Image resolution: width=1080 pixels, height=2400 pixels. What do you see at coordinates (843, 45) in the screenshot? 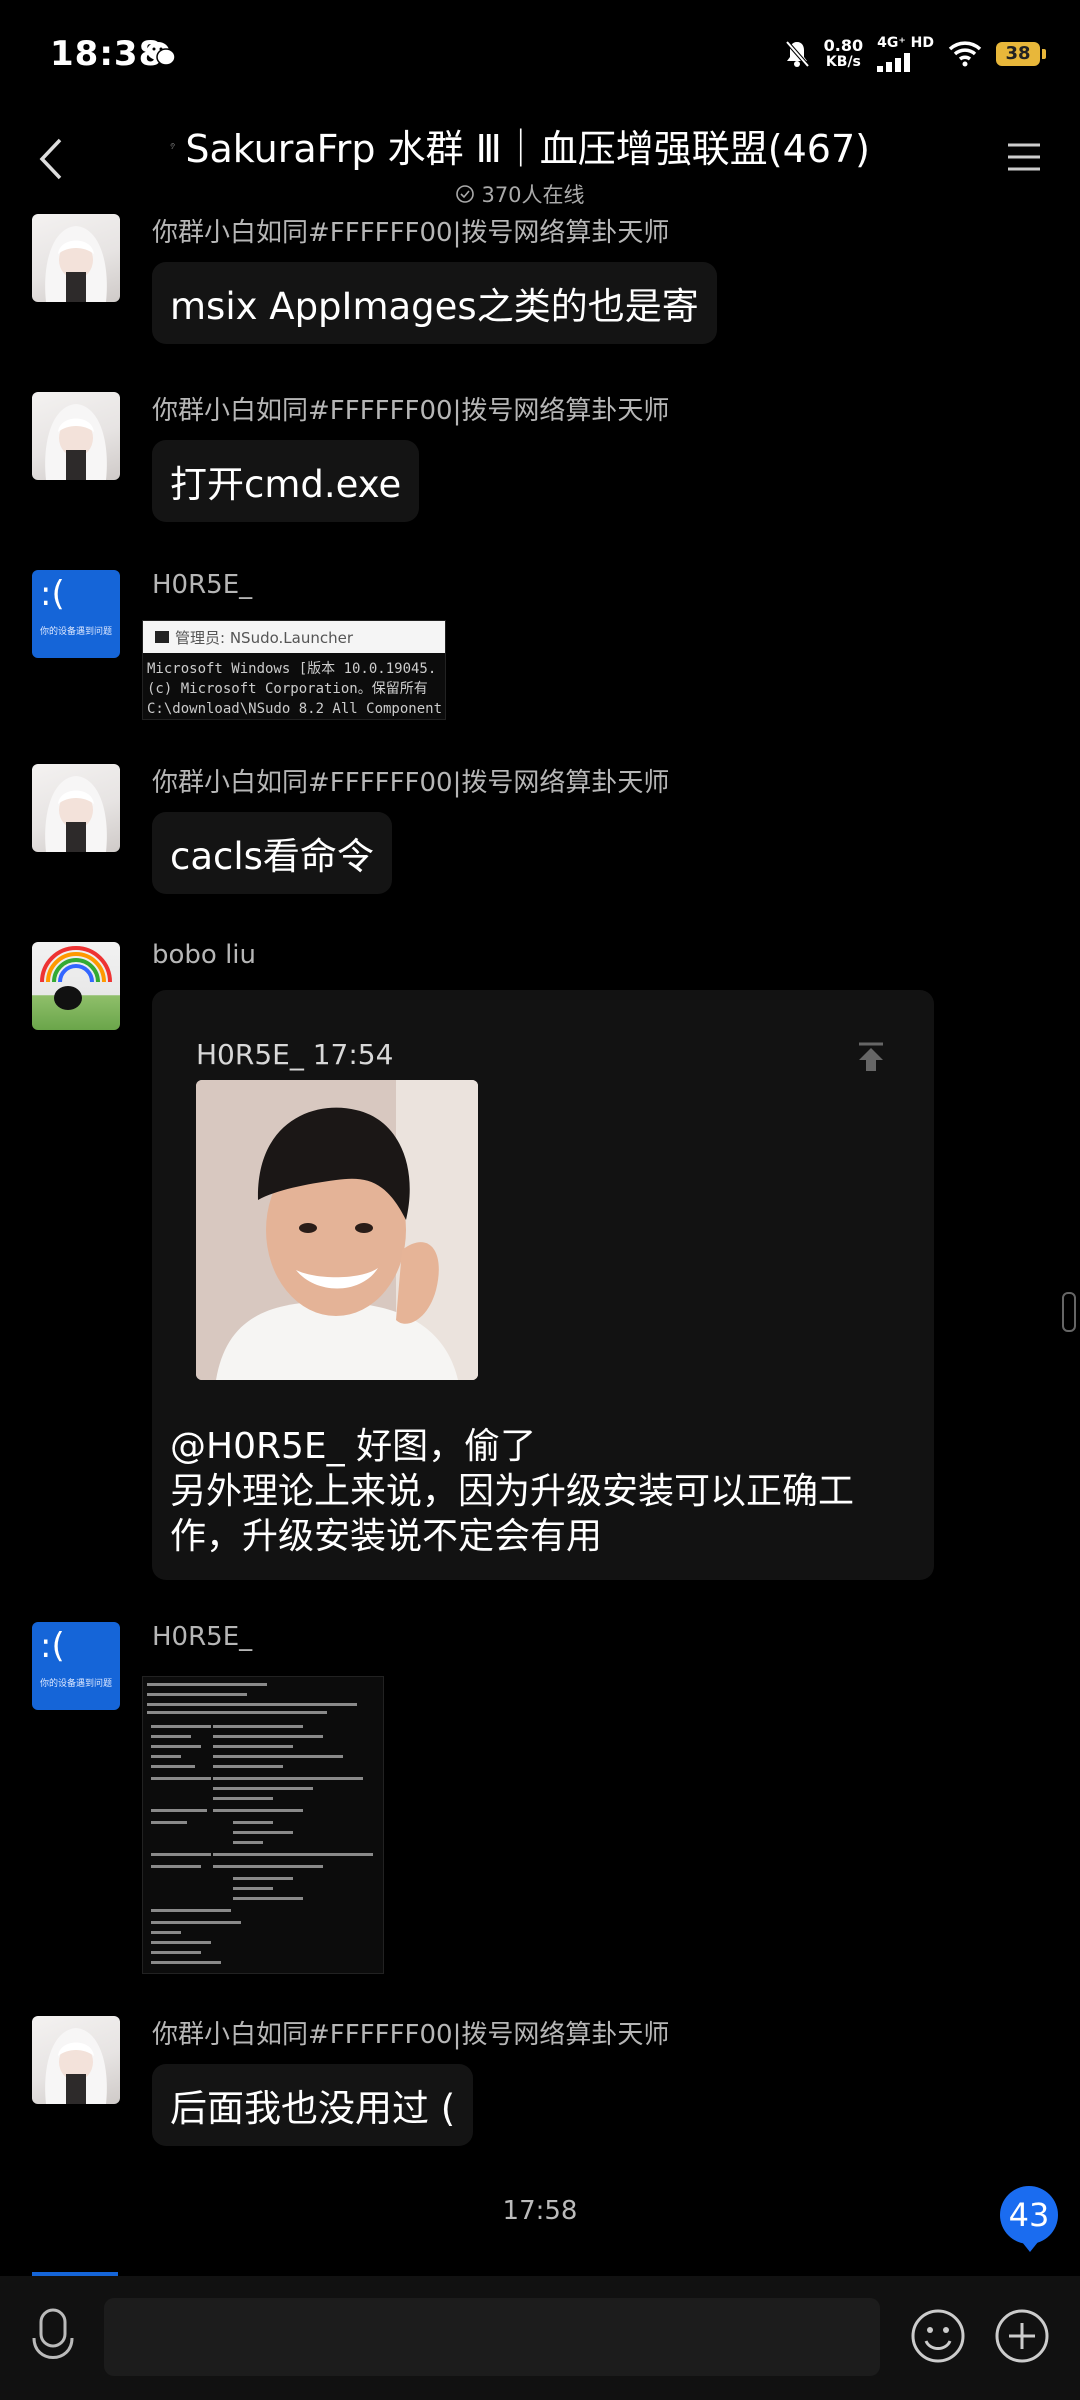
I see `net-speed-value: 0.80` at bounding box center [843, 45].